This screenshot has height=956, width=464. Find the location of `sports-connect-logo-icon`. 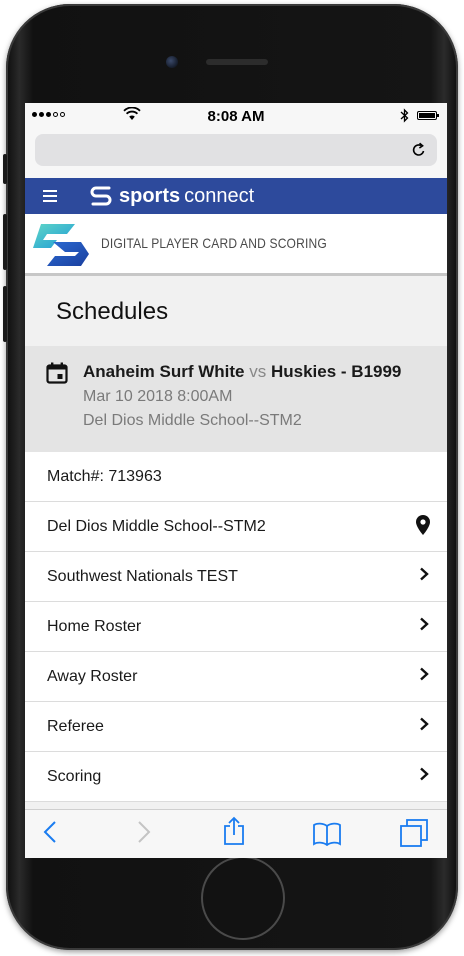

sports-connect-logo-icon is located at coordinates (101, 196).